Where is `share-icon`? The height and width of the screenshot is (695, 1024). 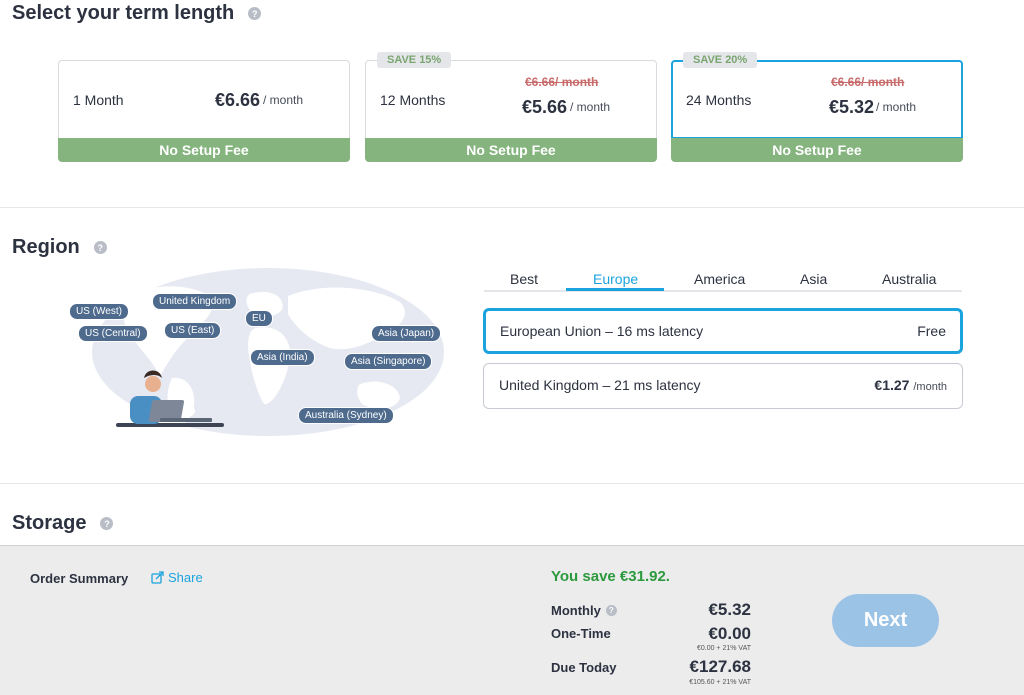 share-icon is located at coordinates (157, 577).